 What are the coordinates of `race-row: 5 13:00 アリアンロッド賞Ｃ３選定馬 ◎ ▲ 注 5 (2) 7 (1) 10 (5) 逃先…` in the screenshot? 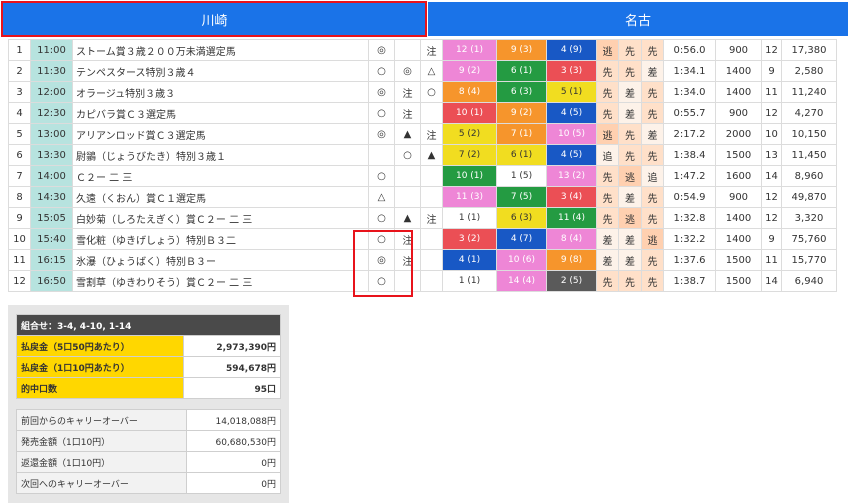 It's located at (422, 134).